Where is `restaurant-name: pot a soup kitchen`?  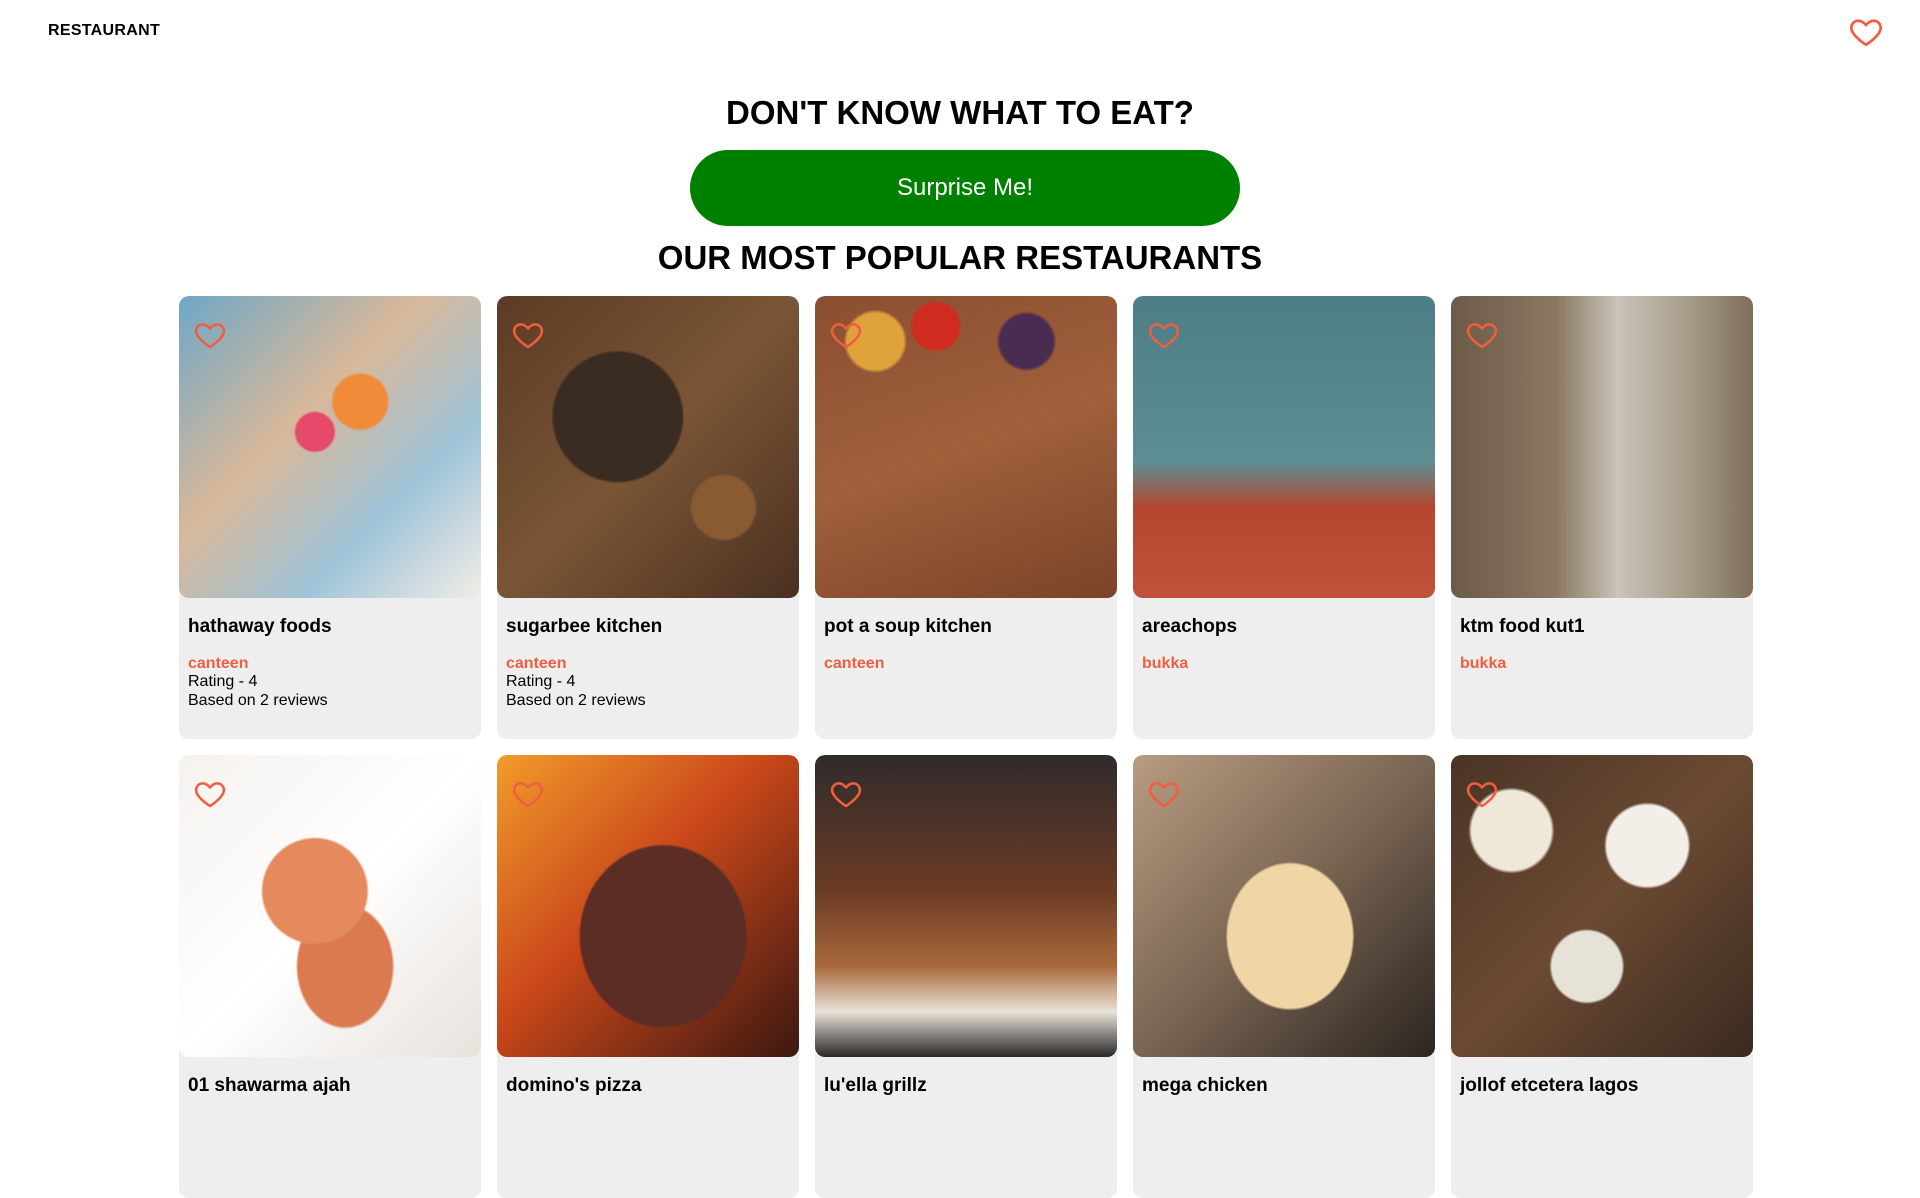 restaurant-name: pot a soup kitchen is located at coordinates (908, 627).